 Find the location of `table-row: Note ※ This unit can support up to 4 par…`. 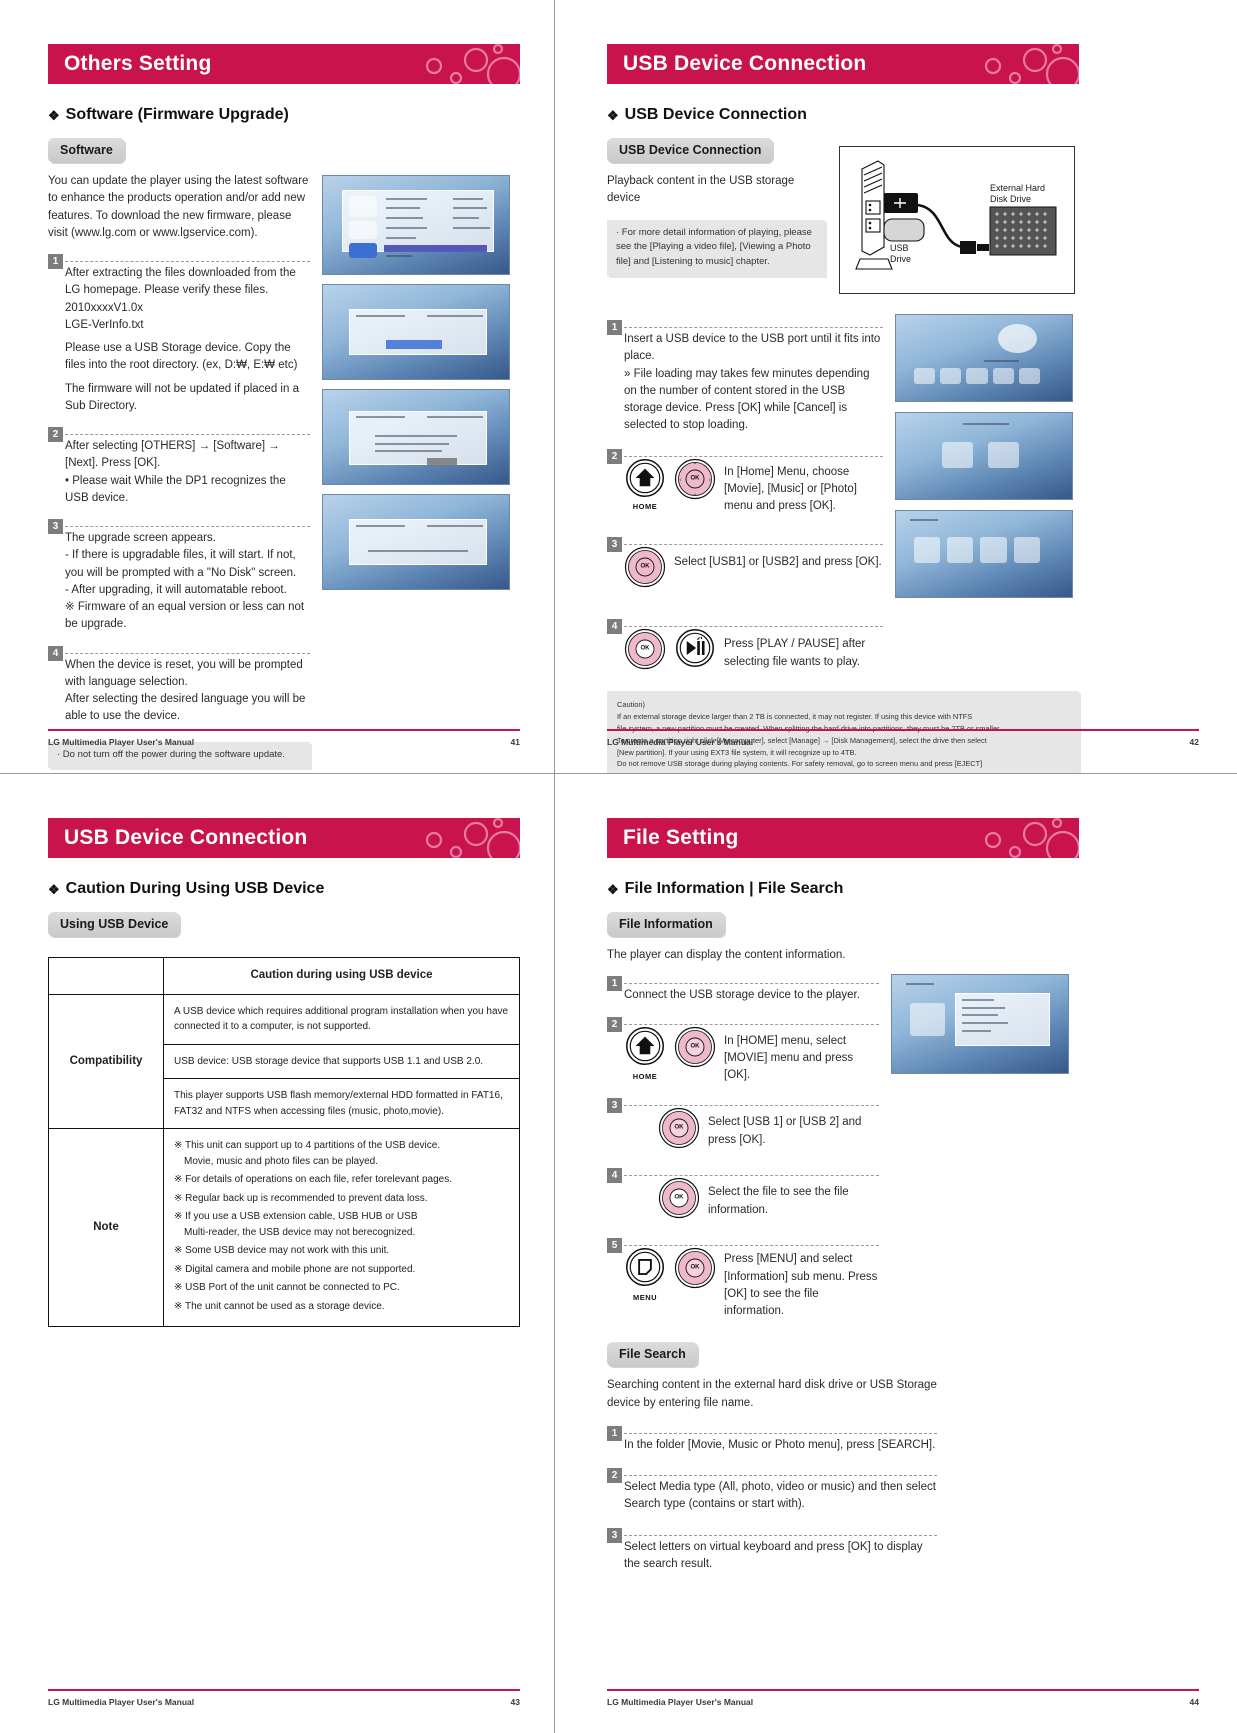

table-row: Note ※ This unit can support up to 4 par… is located at coordinates (284, 1228).